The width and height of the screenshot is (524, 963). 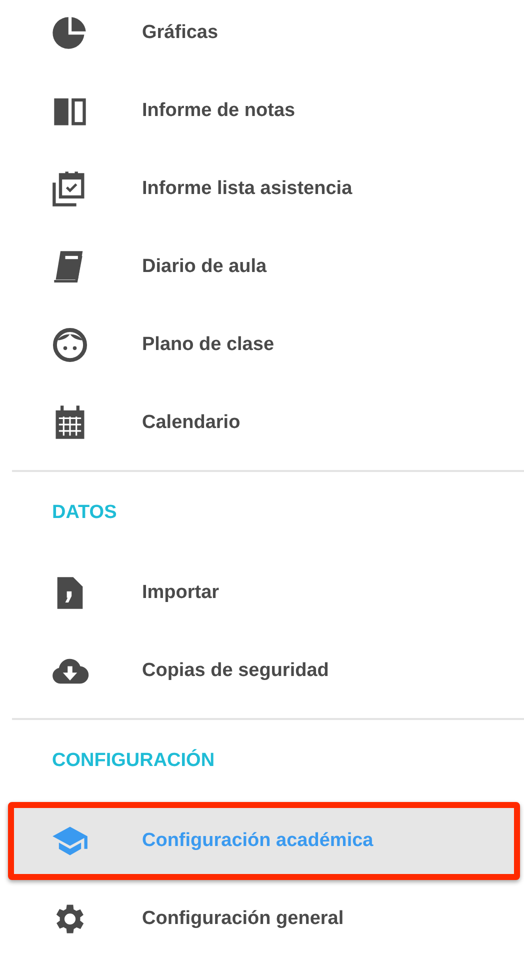 I want to click on menu-item: Calendario, so click(x=262, y=423).